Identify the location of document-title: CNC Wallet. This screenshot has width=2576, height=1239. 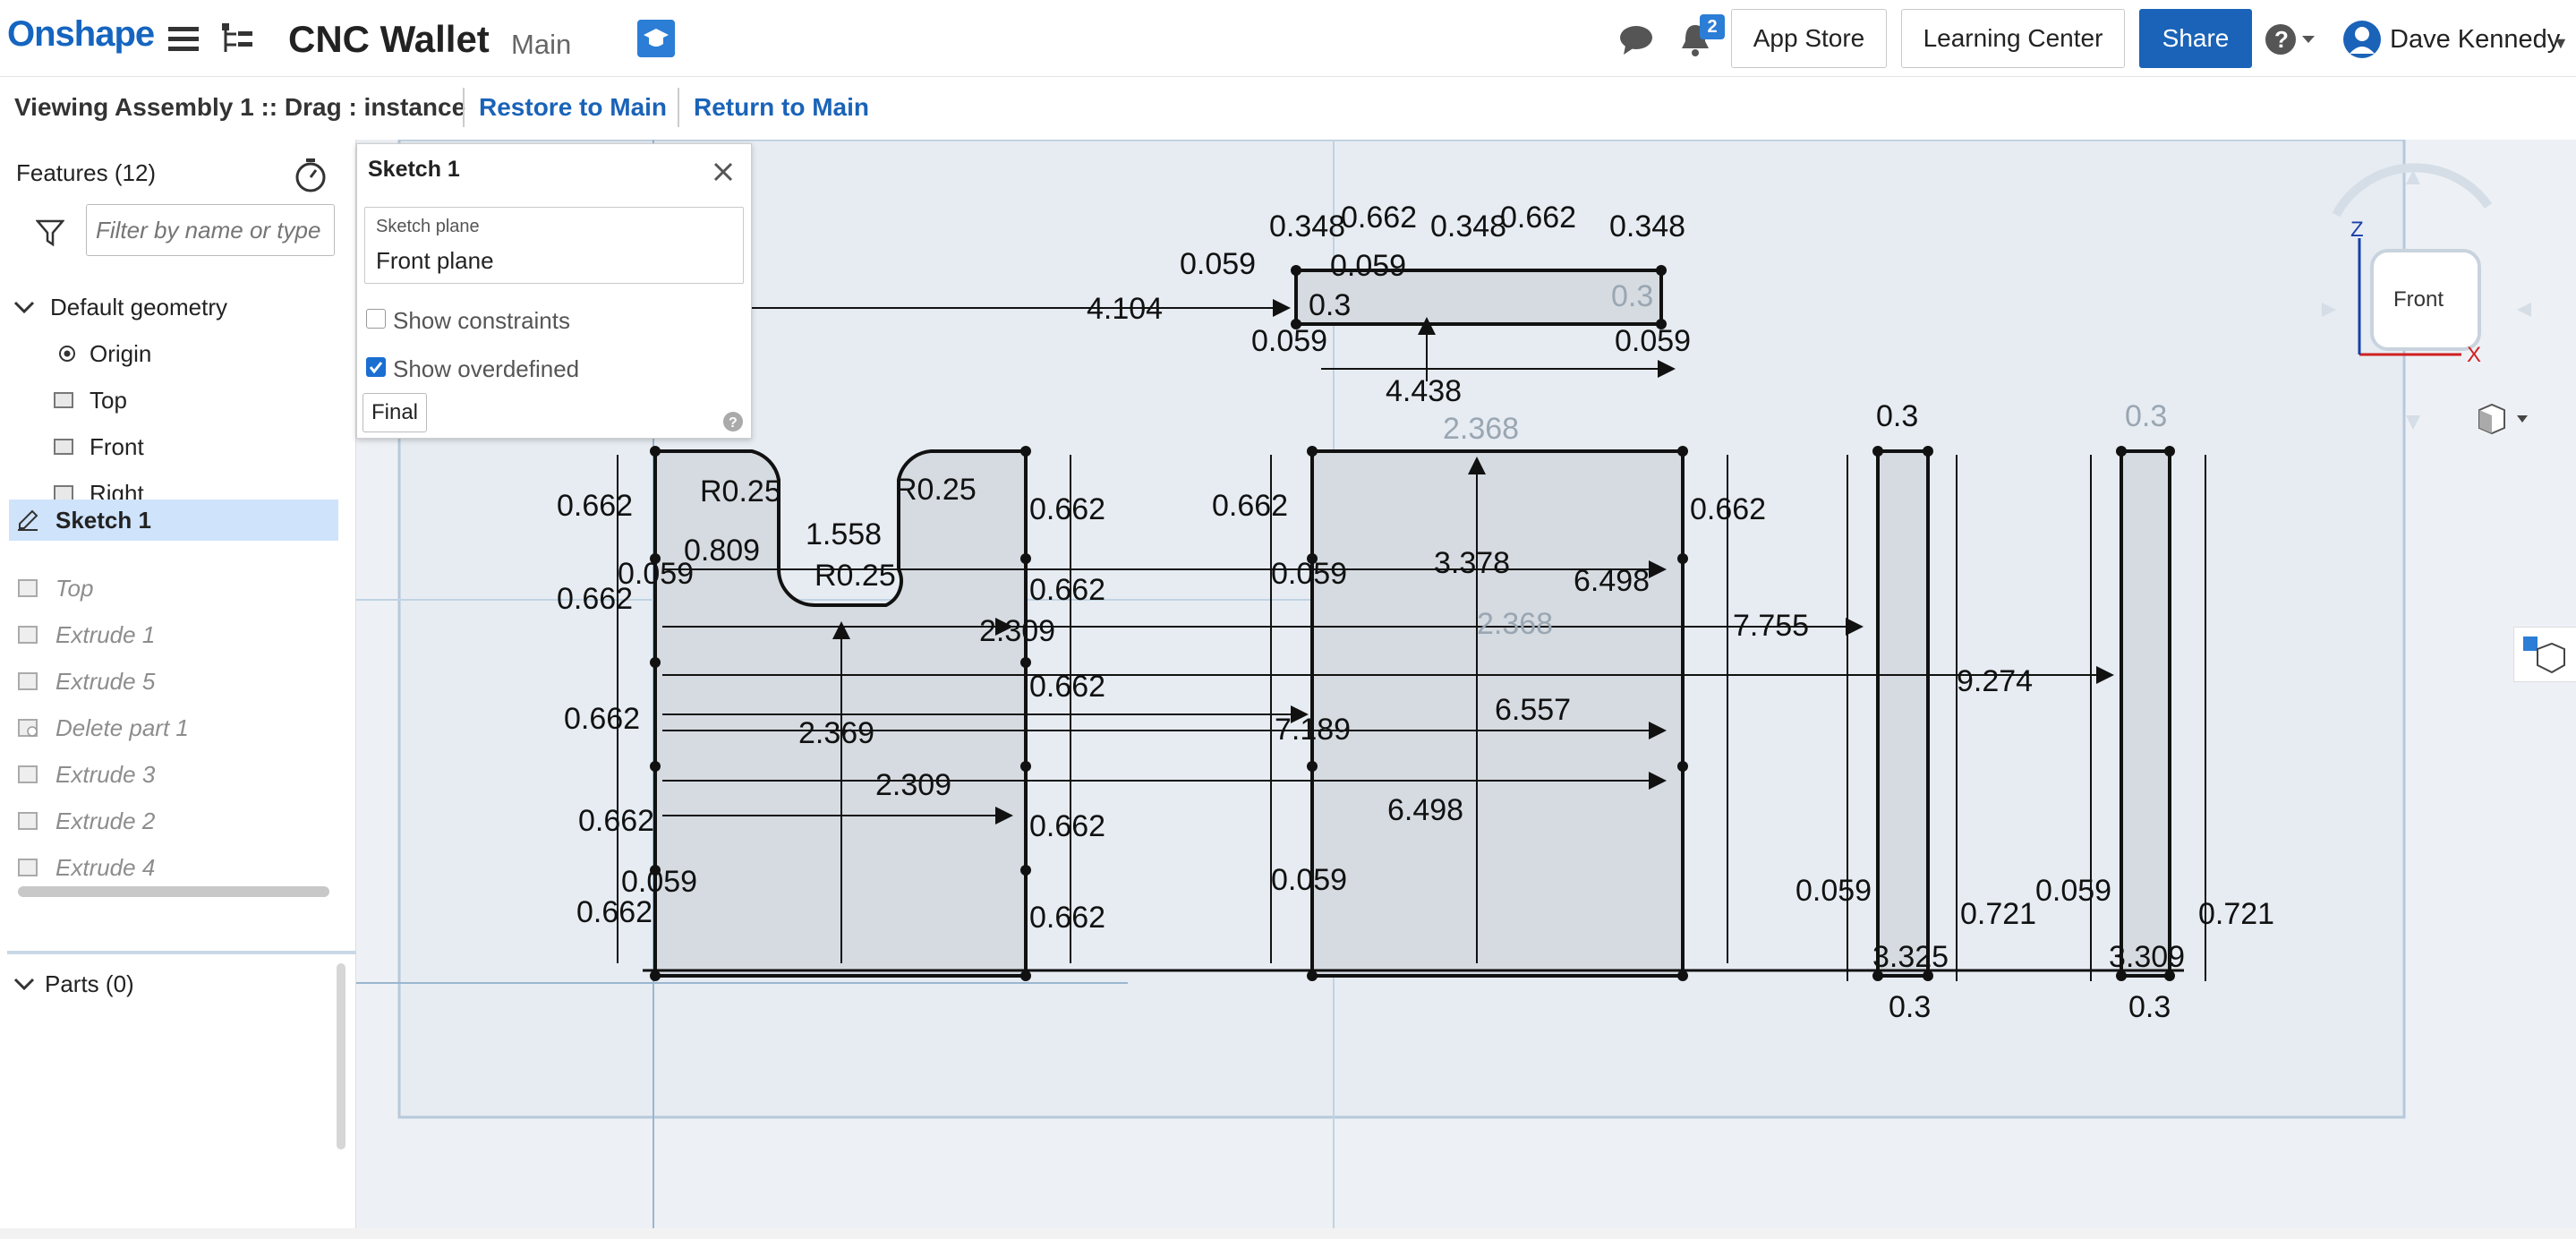
(389, 39).